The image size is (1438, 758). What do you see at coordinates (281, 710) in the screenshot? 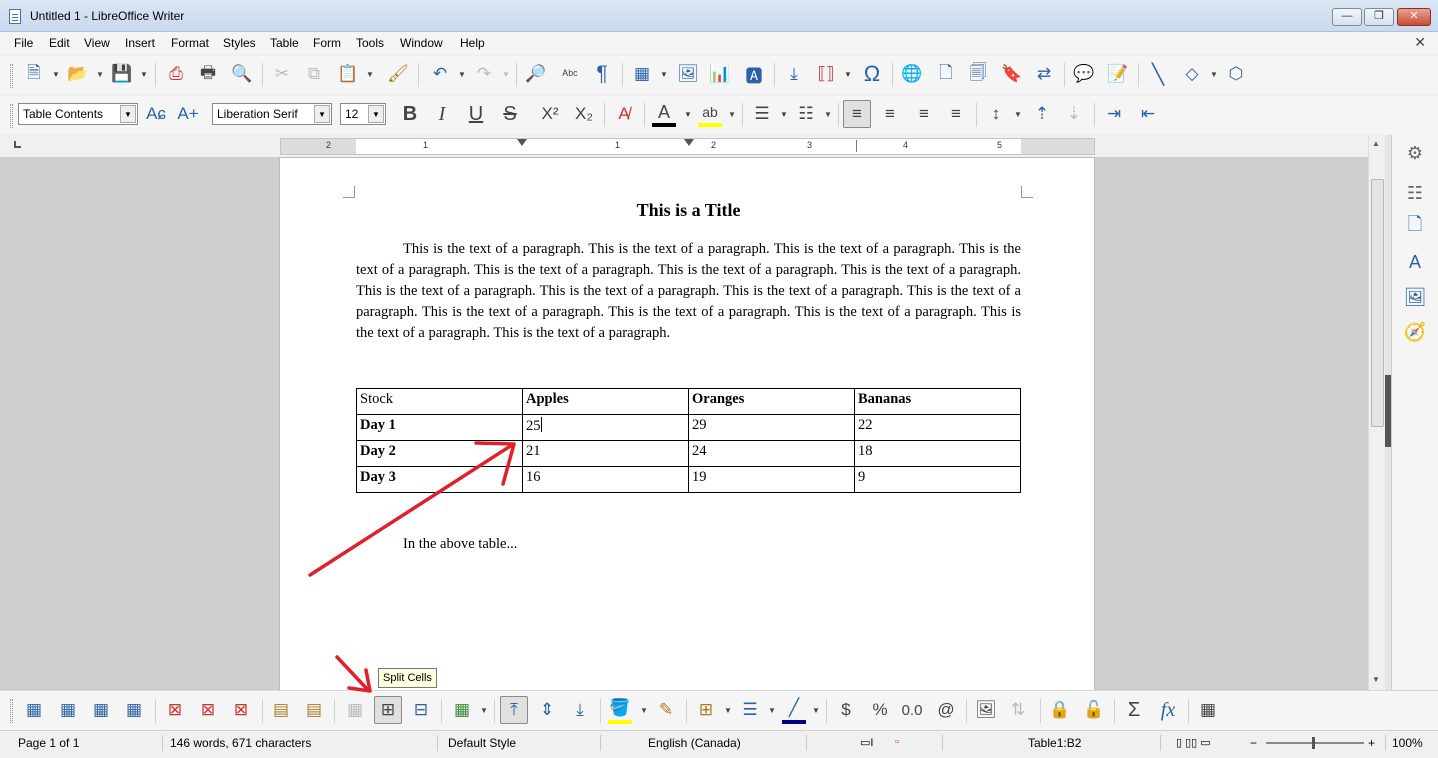
I see `select-cell-icon: ▤` at bounding box center [281, 710].